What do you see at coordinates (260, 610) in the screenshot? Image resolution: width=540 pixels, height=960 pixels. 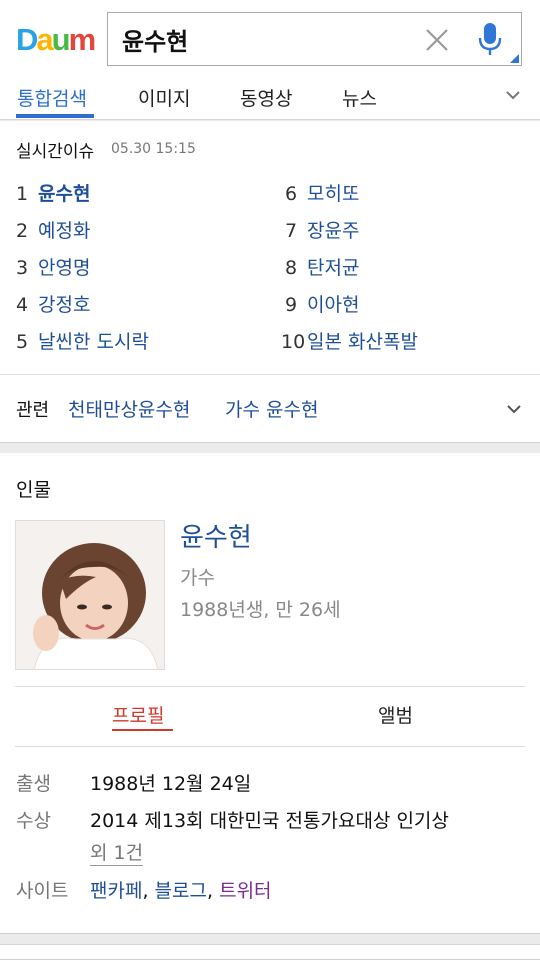 I see `person-birth-summary: 1988년생, 만 26세` at bounding box center [260, 610].